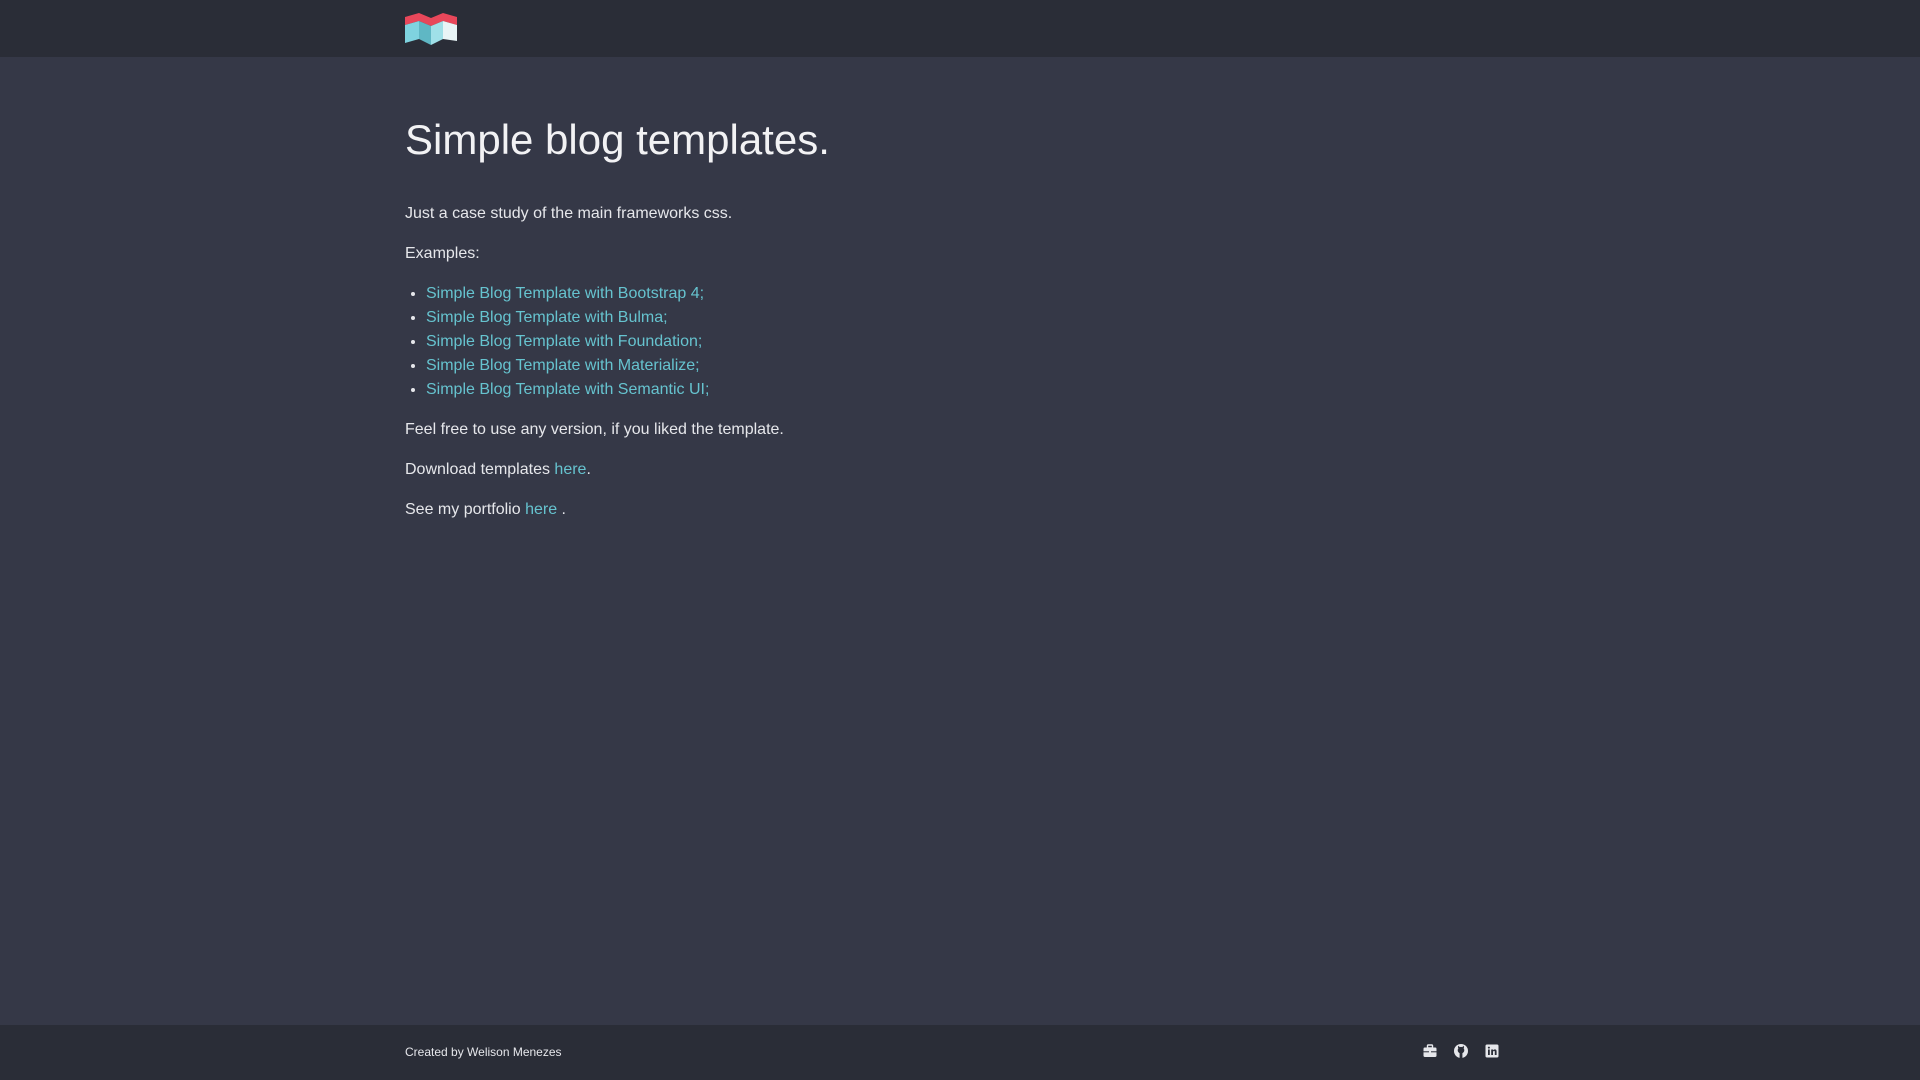 Image resolution: width=1920 pixels, height=1080 pixels. I want to click on footer: Created by Welison Menezes, so click(960, 1052).